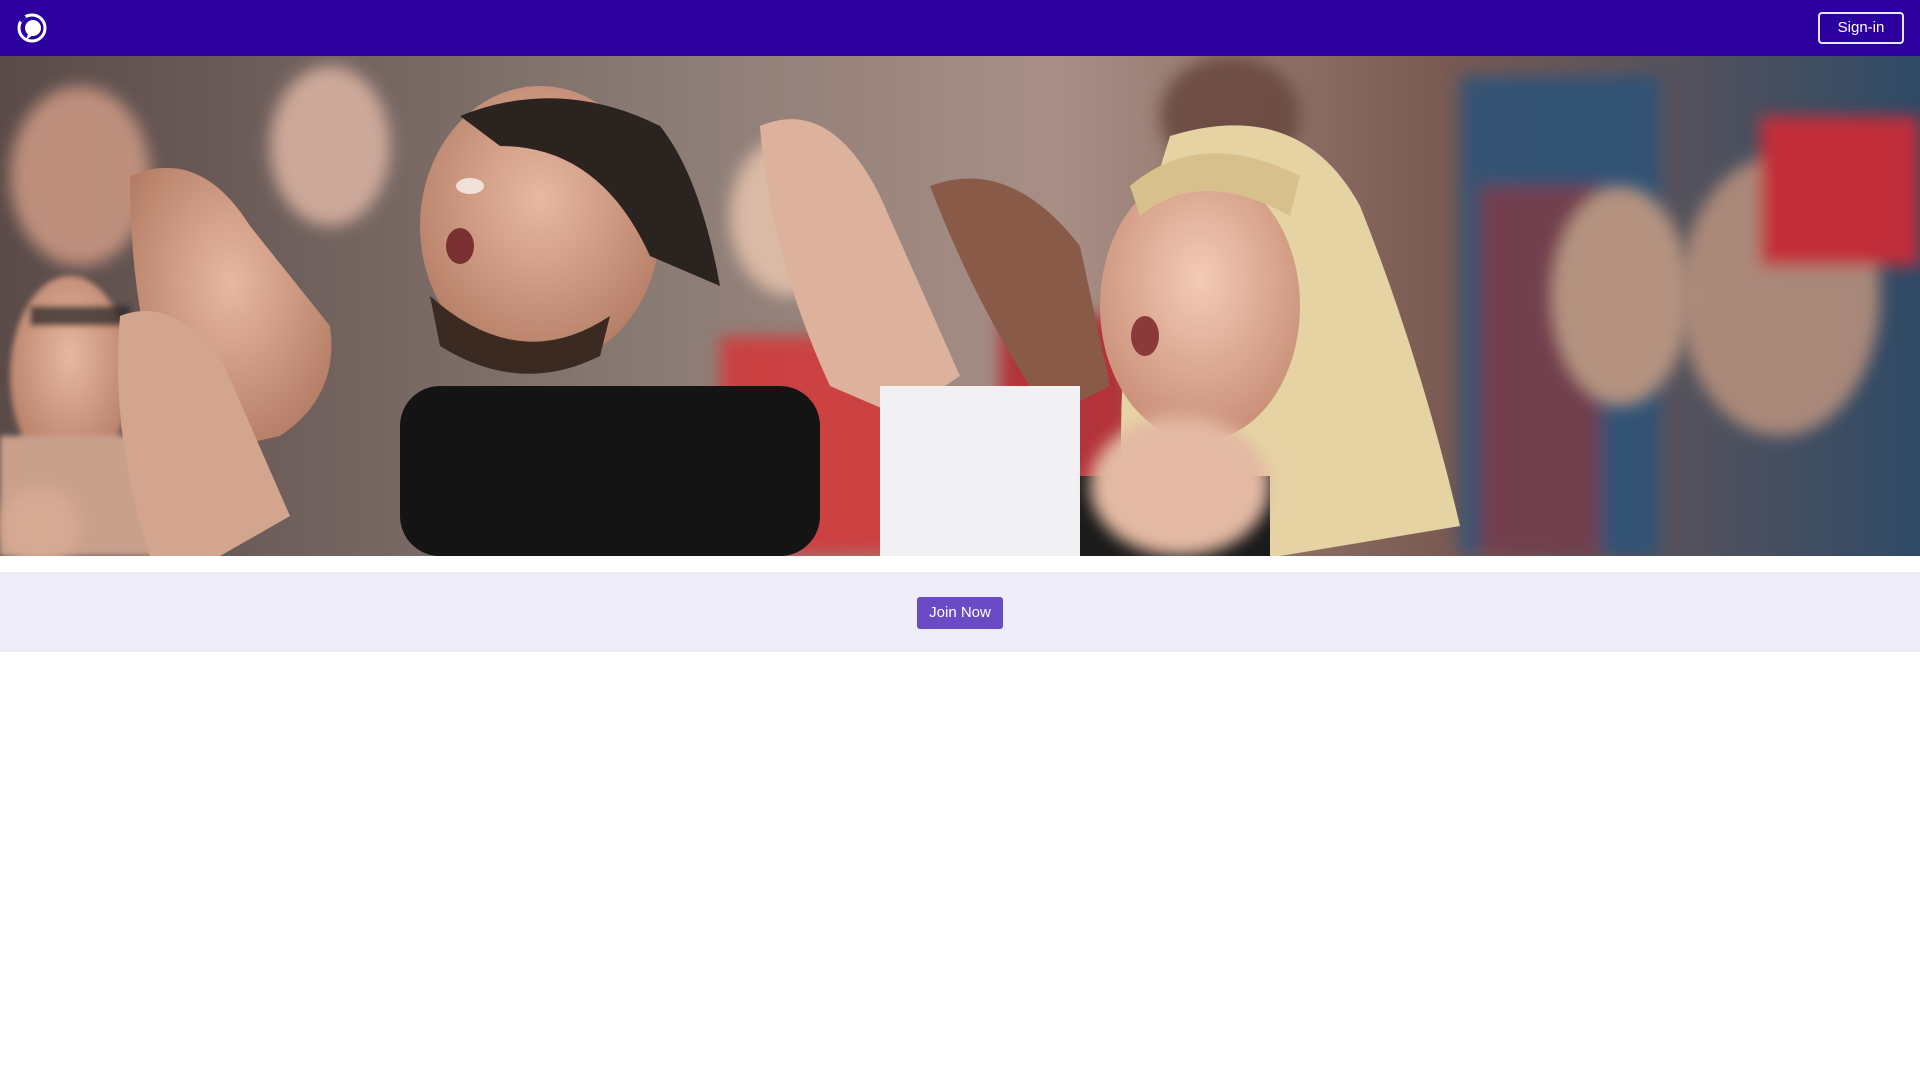  Describe the element at coordinates (32, 28) in the screenshot. I see `chat-bubble-logo-icon` at that location.